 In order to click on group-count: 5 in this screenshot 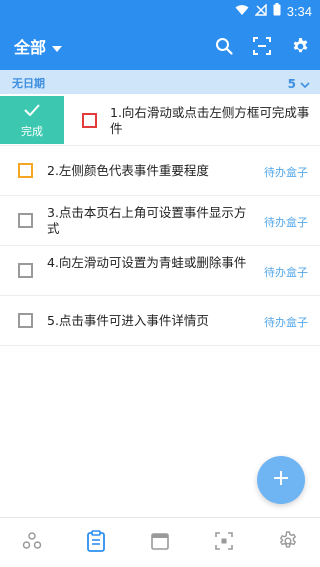, I will do `click(291, 83)`.